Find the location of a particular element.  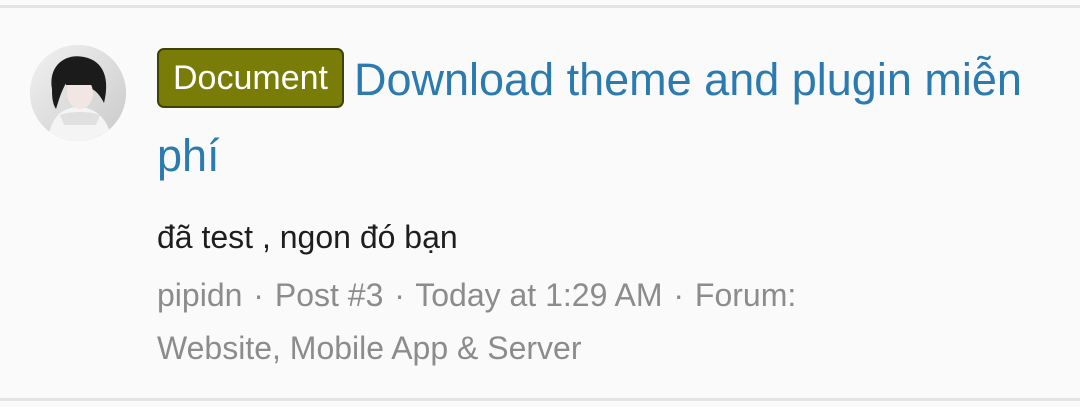

top-divider is located at coordinates (540, 4).